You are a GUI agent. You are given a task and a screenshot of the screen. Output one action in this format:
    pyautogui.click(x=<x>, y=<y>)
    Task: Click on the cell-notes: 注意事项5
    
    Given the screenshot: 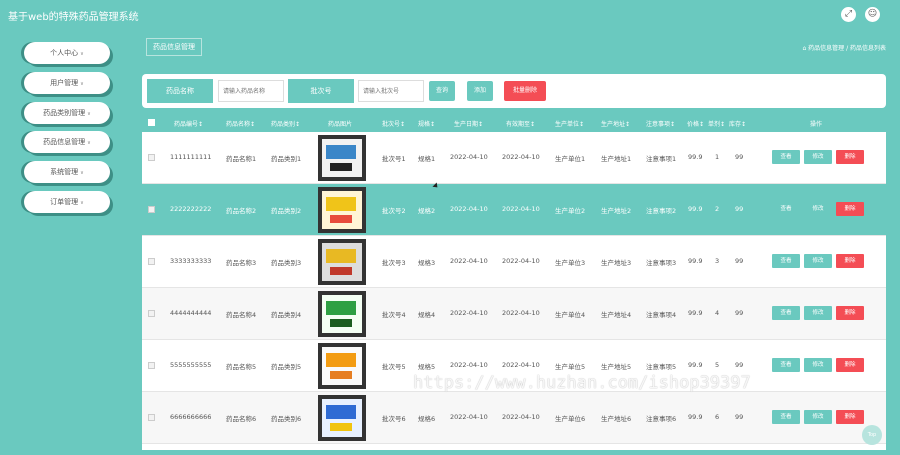 What is the action you would take?
    pyautogui.click(x=661, y=367)
    